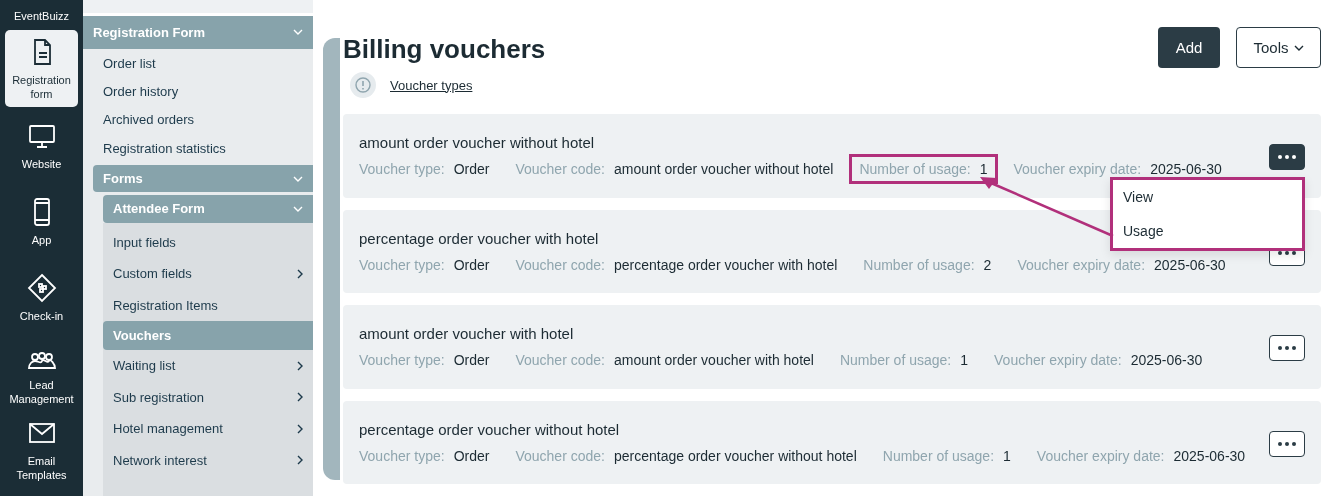 This screenshot has height=496, width=1324. Describe the element at coordinates (203, 63) in the screenshot. I see `sidebar-item: Order list` at that location.